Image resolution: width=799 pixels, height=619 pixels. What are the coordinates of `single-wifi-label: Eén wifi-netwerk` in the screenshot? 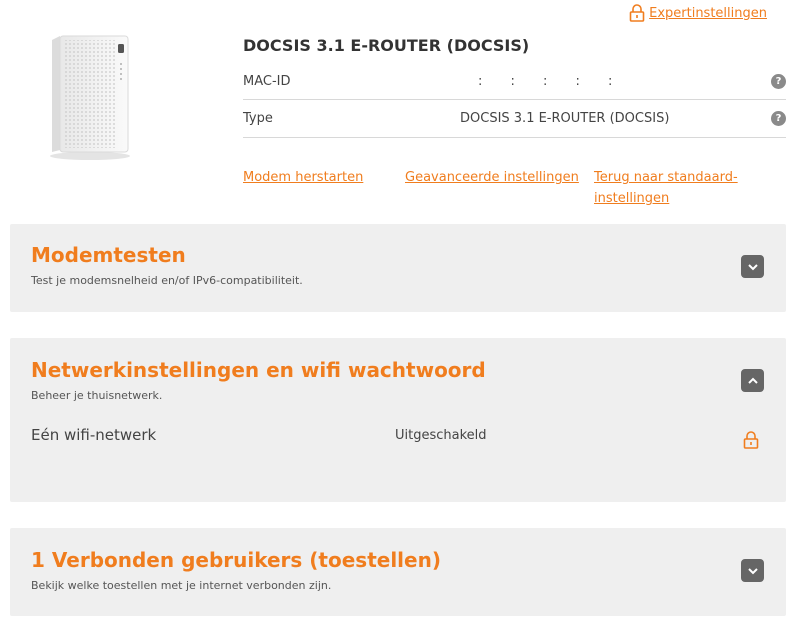 It's located at (94, 435).